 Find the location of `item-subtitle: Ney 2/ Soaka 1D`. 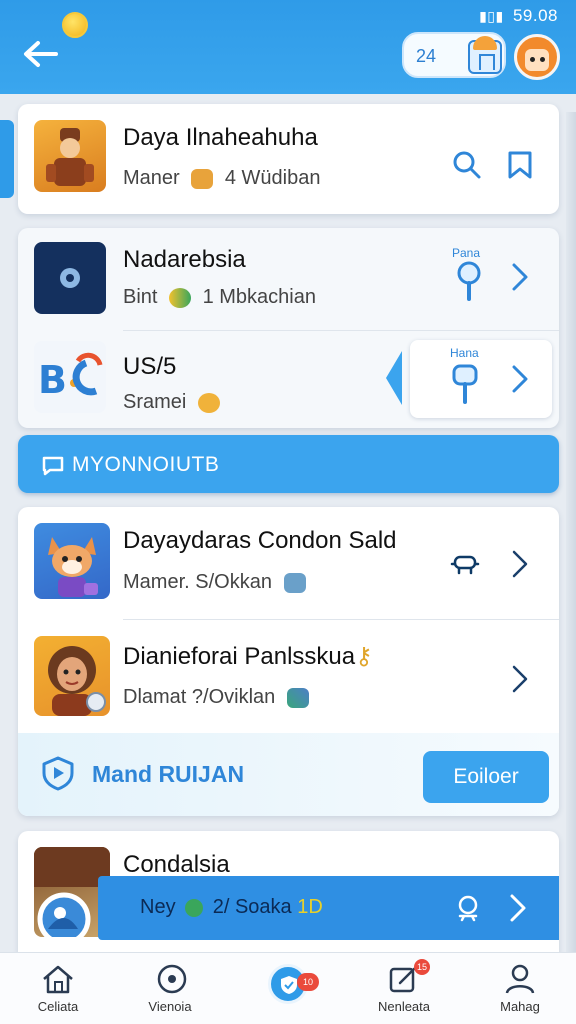

item-subtitle: Ney 2/ Soaka 1D is located at coordinates (231, 907).